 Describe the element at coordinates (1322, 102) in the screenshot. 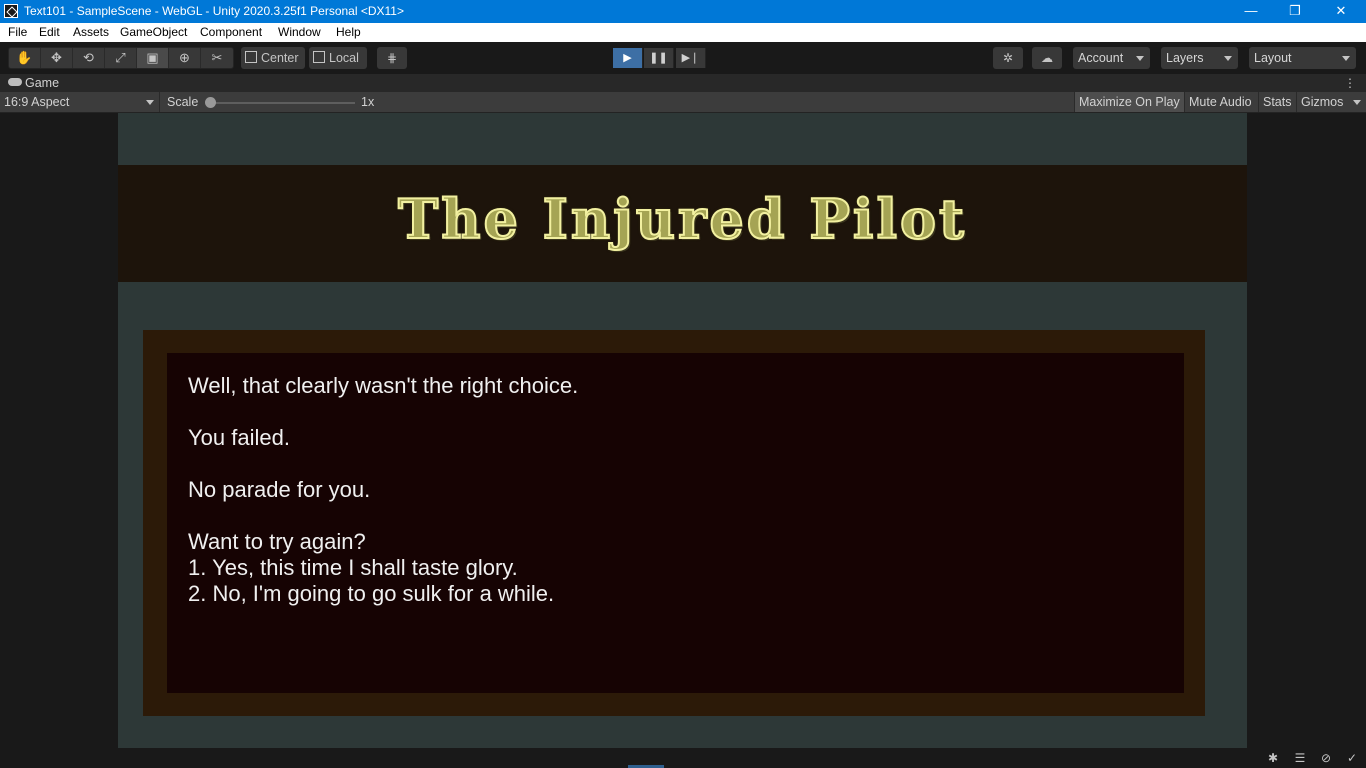

I see `gizmos-label: Gizmos` at that location.